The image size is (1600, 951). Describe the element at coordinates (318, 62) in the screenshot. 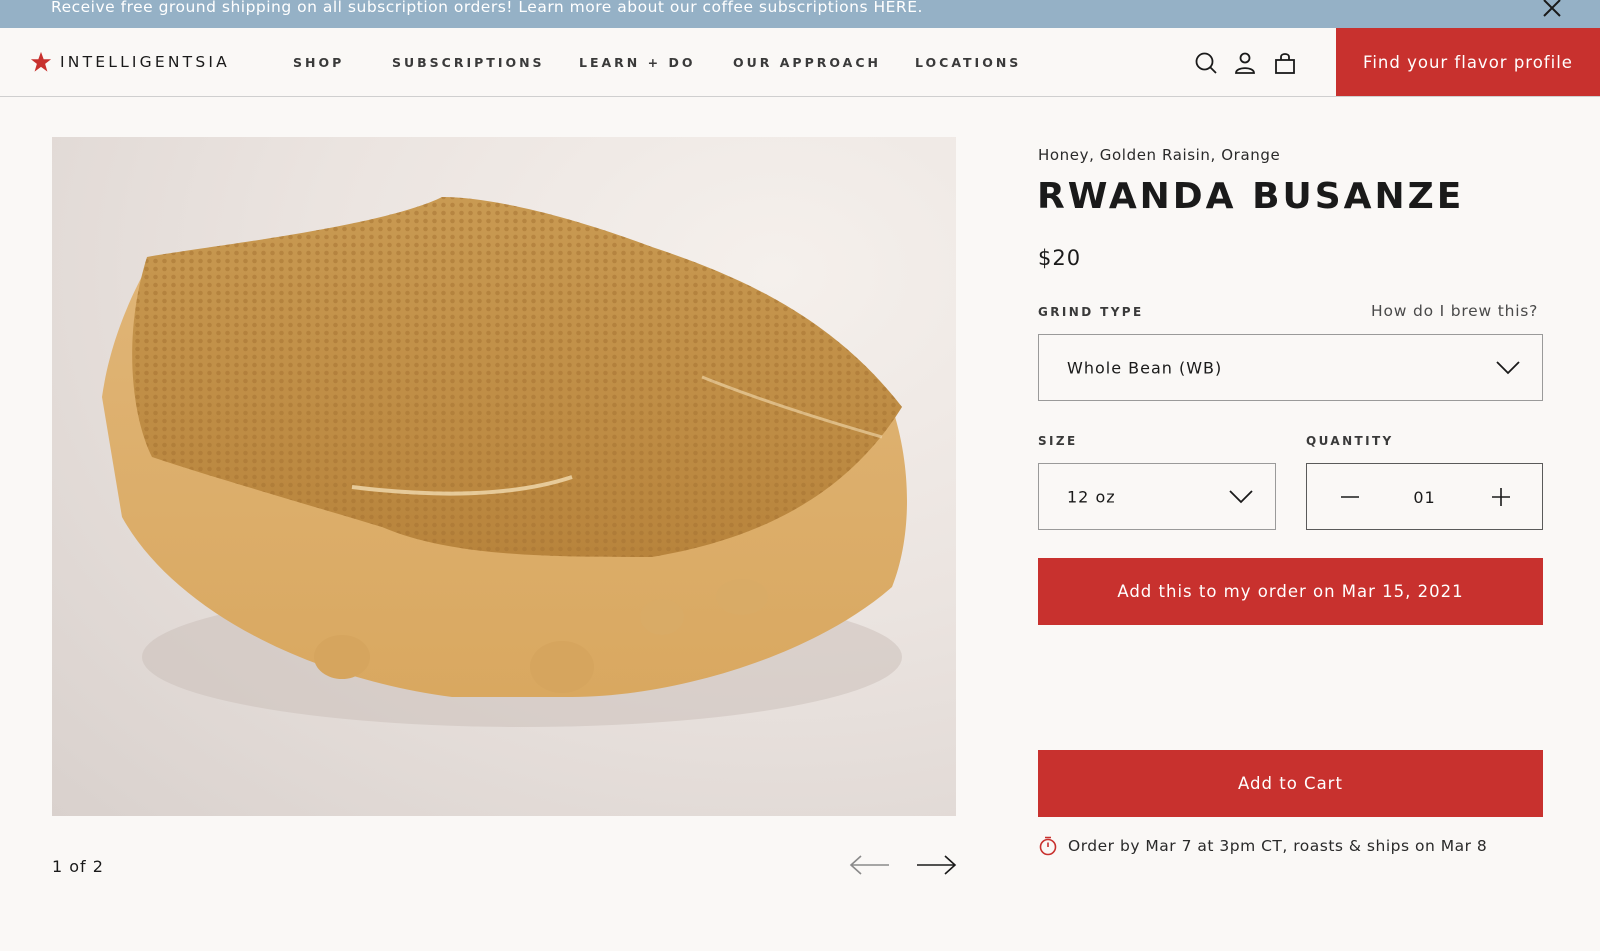

I see `nav-shop: SHOP` at that location.